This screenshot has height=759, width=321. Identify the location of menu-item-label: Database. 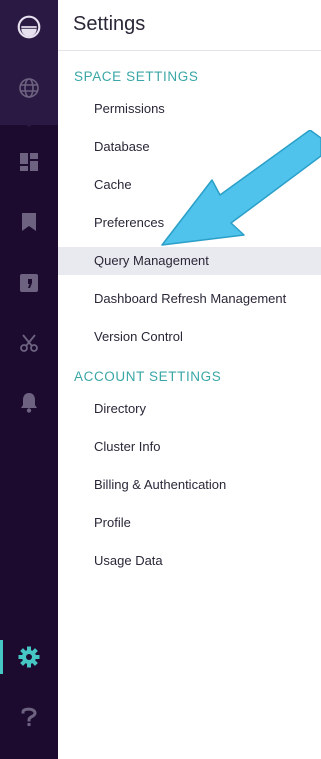
(122, 146).